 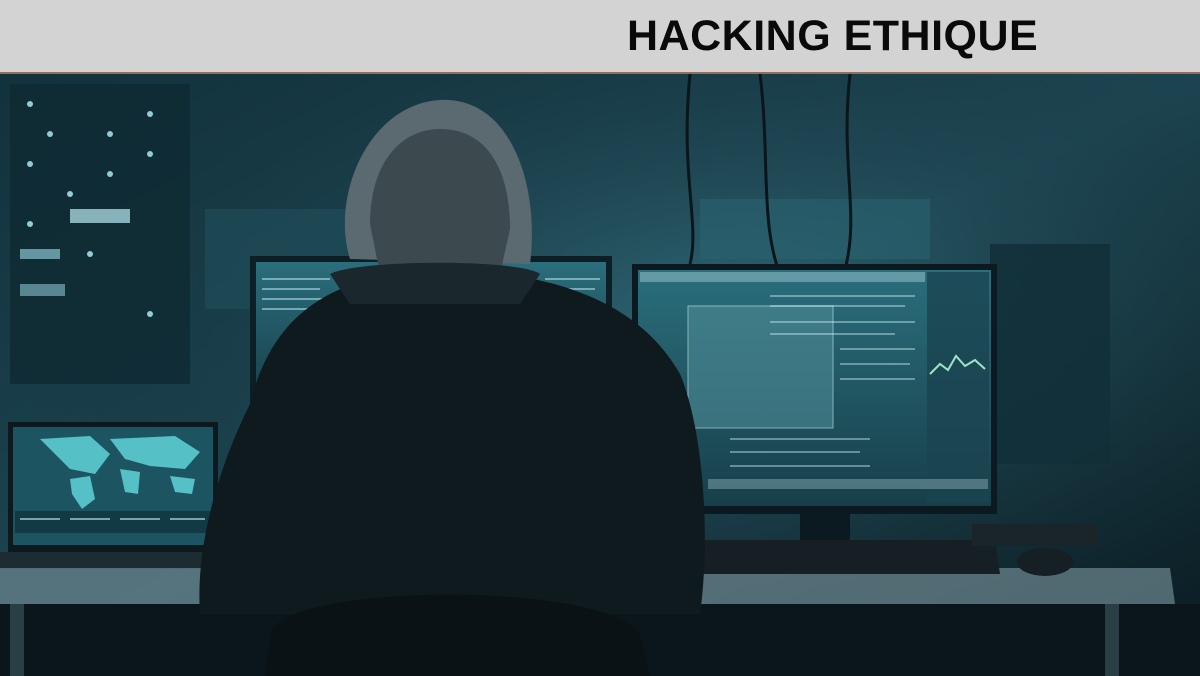 What do you see at coordinates (100, 234) in the screenshot?
I see `server-rack-lights` at bounding box center [100, 234].